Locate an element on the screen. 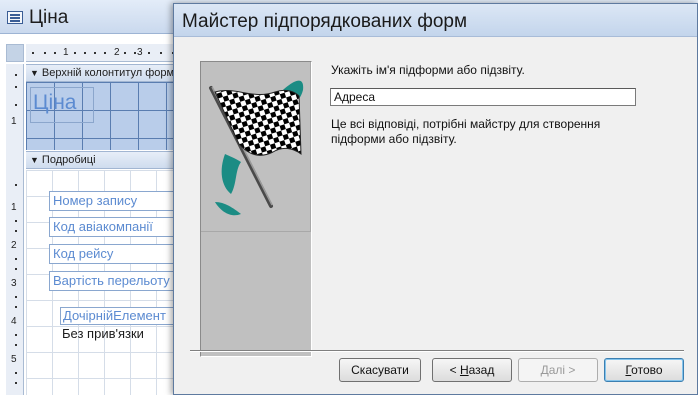 The image size is (698, 395). wizard-titlebar: Майстер підпорядкованих форм is located at coordinates (435, 20).